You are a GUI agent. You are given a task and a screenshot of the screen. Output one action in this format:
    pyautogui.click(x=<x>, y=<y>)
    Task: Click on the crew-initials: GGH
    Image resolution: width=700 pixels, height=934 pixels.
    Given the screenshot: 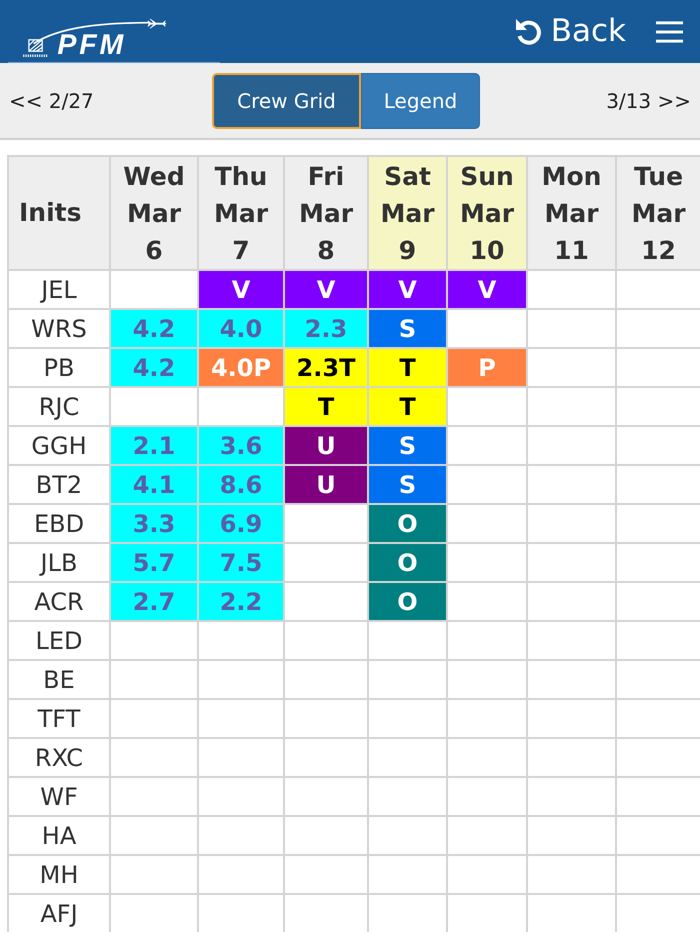 What is the action you would take?
    pyautogui.click(x=59, y=445)
    